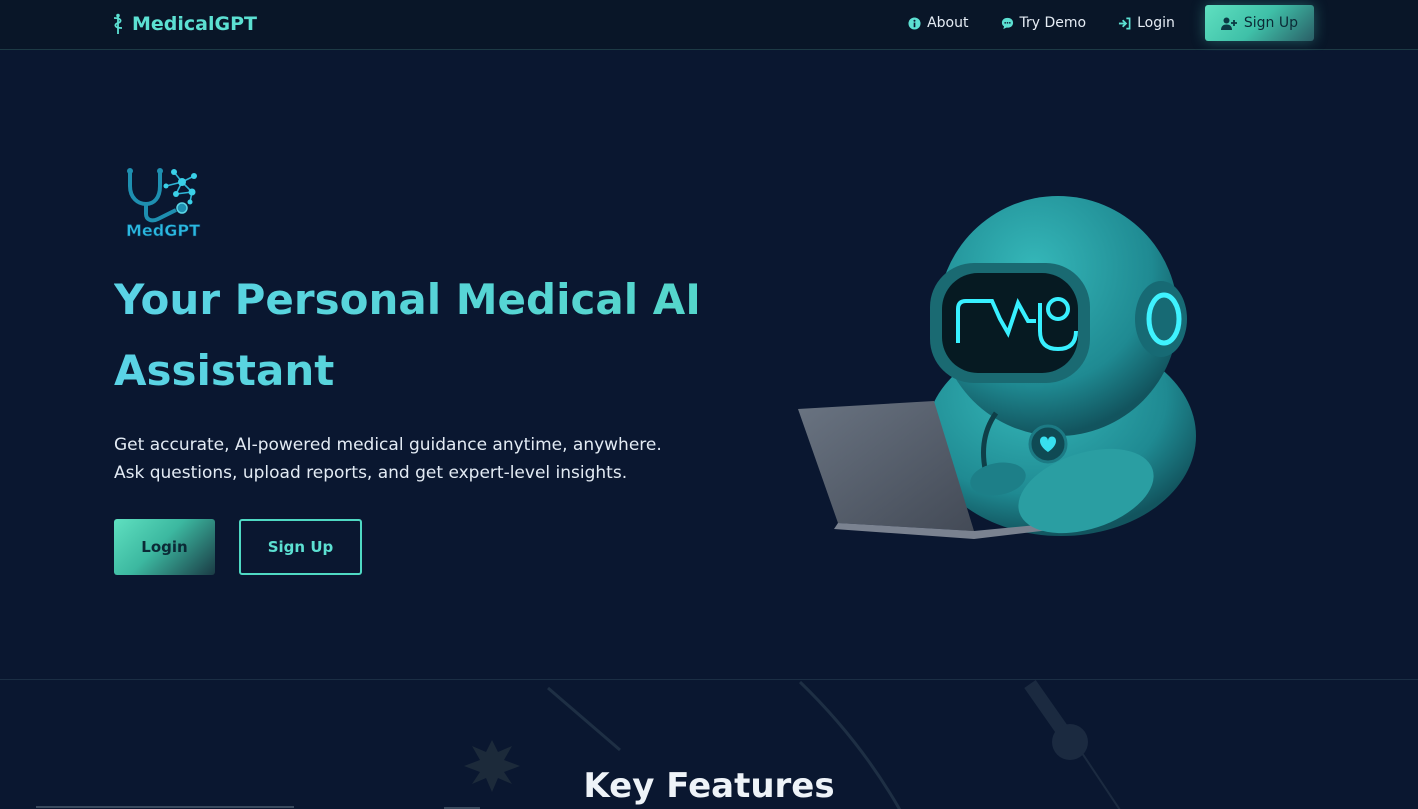 The width and height of the screenshot is (1418, 809). I want to click on nav-login-label: Login, so click(1156, 23).